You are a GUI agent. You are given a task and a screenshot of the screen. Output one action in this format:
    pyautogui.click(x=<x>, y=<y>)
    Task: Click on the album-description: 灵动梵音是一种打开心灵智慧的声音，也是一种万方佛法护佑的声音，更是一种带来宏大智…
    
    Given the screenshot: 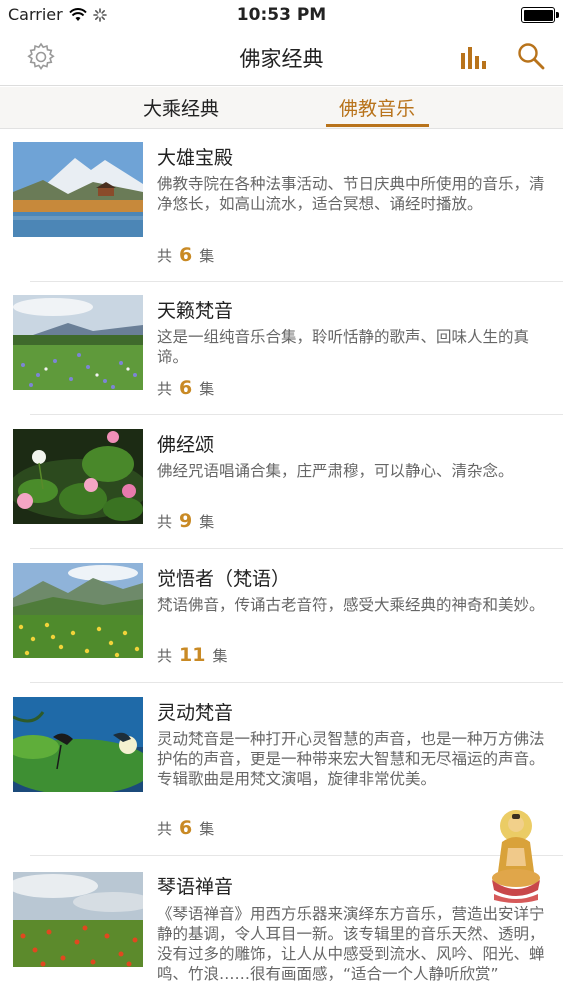 What is the action you would take?
    pyautogui.click(x=351, y=759)
    